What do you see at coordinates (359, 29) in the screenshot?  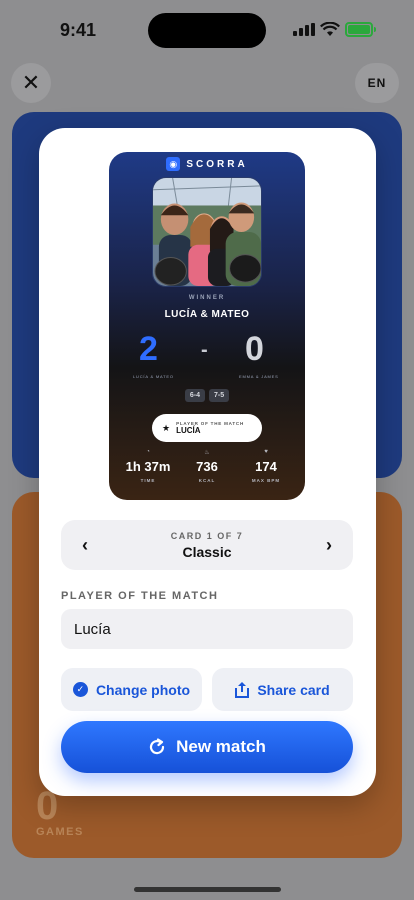 I see `battery-icon` at bounding box center [359, 29].